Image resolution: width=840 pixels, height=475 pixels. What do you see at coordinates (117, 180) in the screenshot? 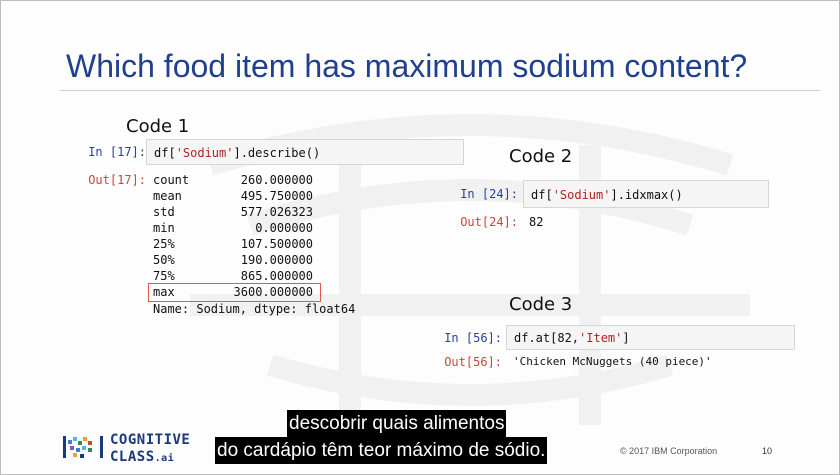
I see `code1-out-prompt: Out[17]:` at bounding box center [117, 180].